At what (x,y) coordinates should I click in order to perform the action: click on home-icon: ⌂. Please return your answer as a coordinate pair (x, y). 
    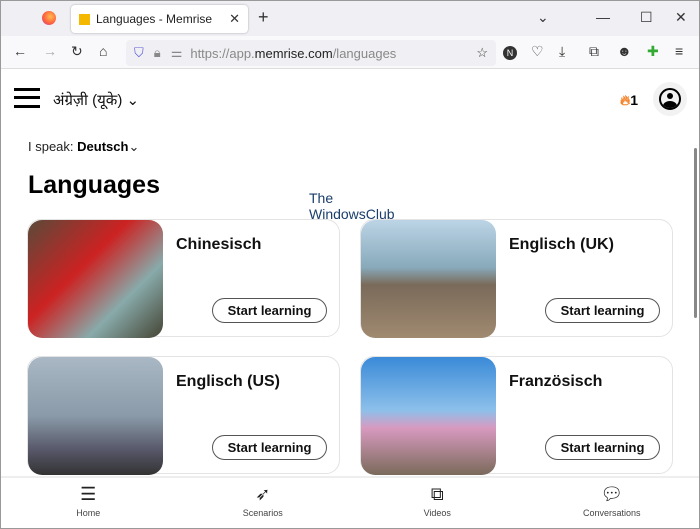
    Looking at the image, I should click on (103, 51).